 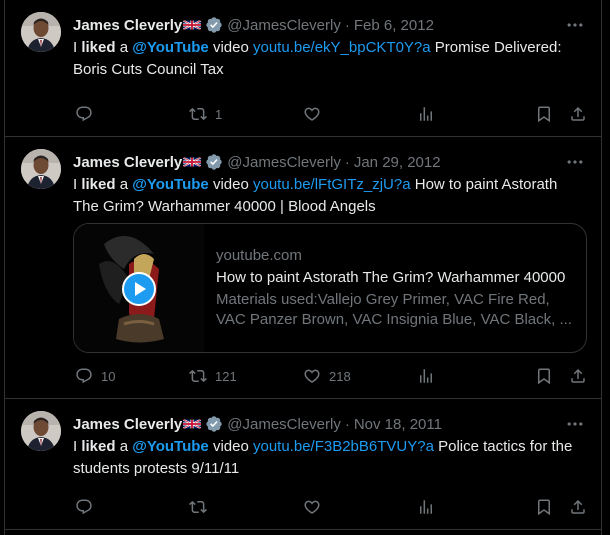 What do you see at coordinates (259, 255) in the screenshot?
I see `card-domain: youtube.com` at bounding box center [259, 255].